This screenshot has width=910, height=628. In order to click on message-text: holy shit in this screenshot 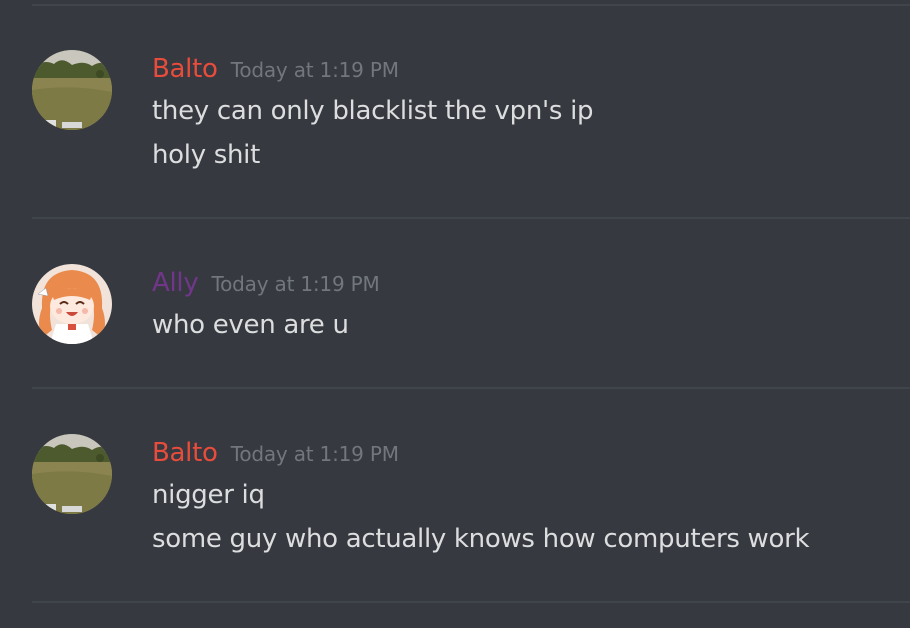, I will do `click(206, 155)`.